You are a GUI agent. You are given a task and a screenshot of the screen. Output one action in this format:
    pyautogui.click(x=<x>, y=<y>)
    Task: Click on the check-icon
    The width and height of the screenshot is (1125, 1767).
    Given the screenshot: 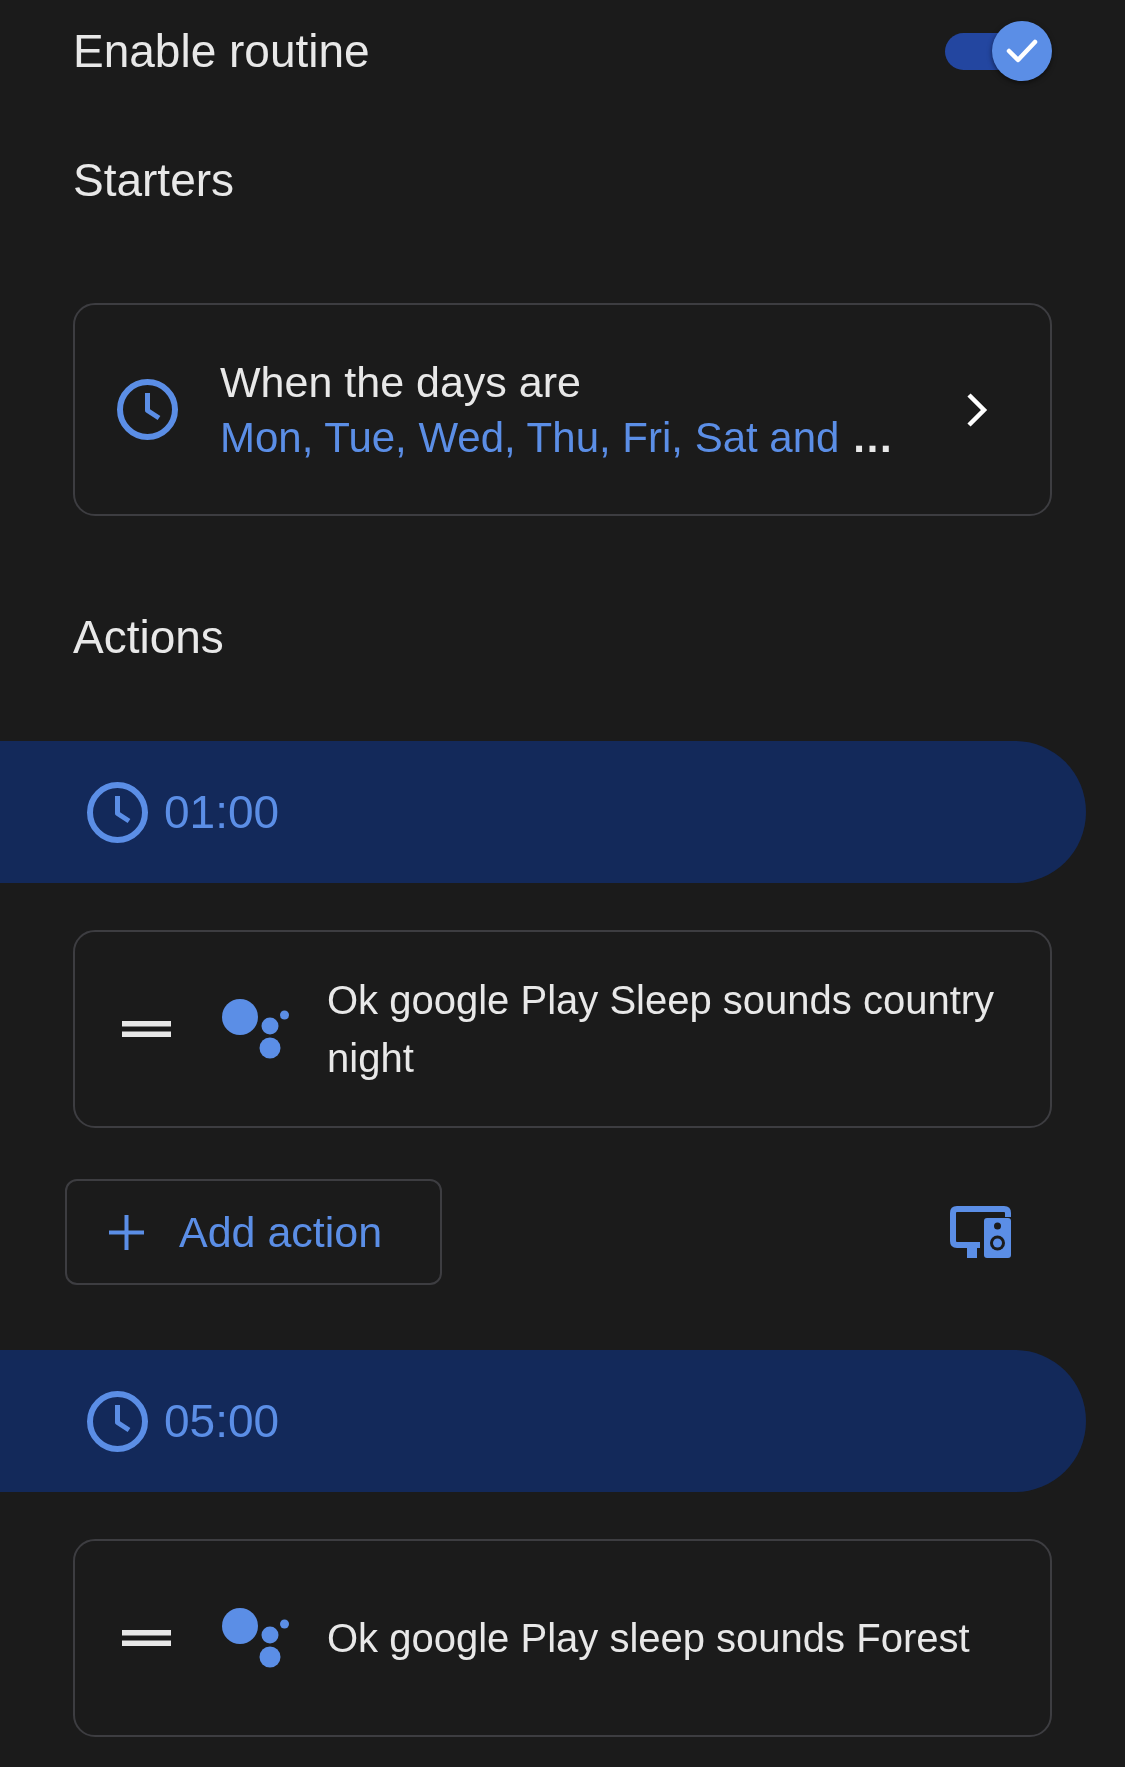 What is the action you would take?
    pyautogui.click(x=1022, y=51)
    